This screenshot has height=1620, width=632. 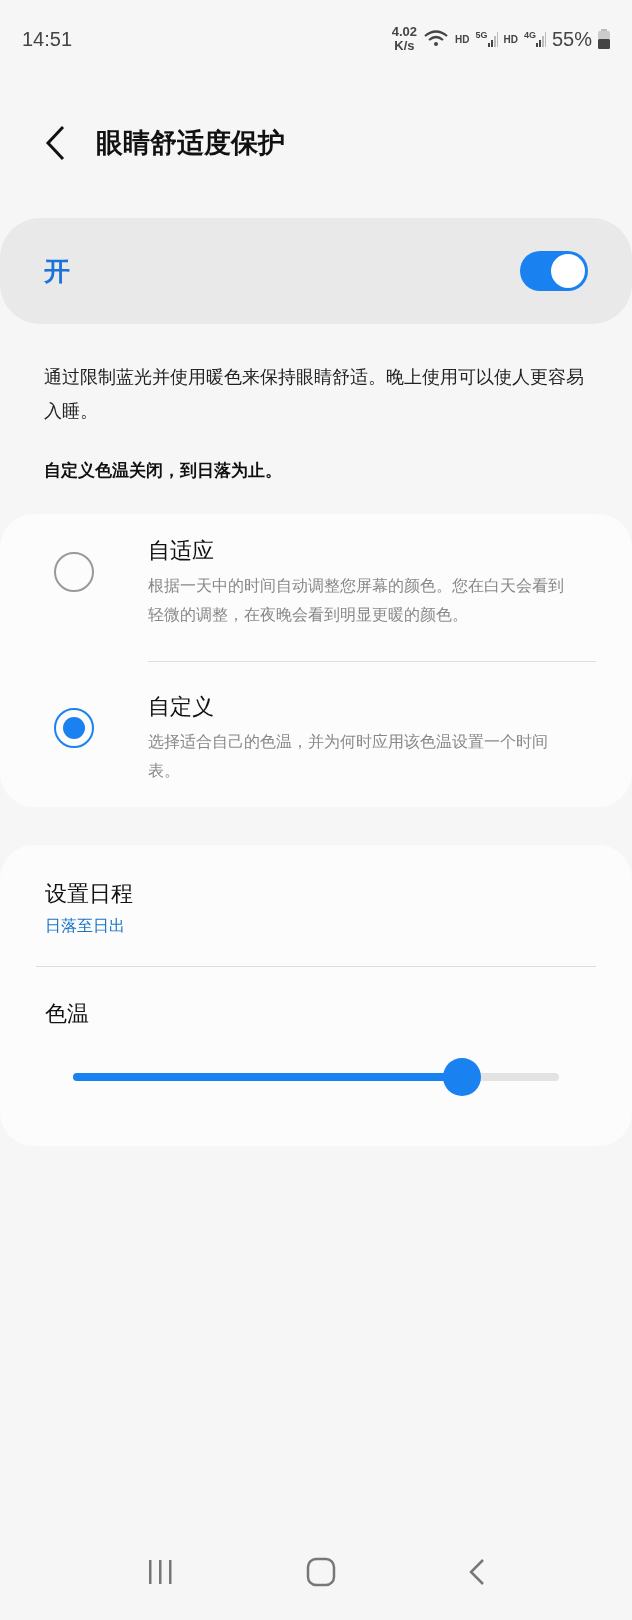 I want to click on battery-percent: 55%, so click(x=571, y=39).